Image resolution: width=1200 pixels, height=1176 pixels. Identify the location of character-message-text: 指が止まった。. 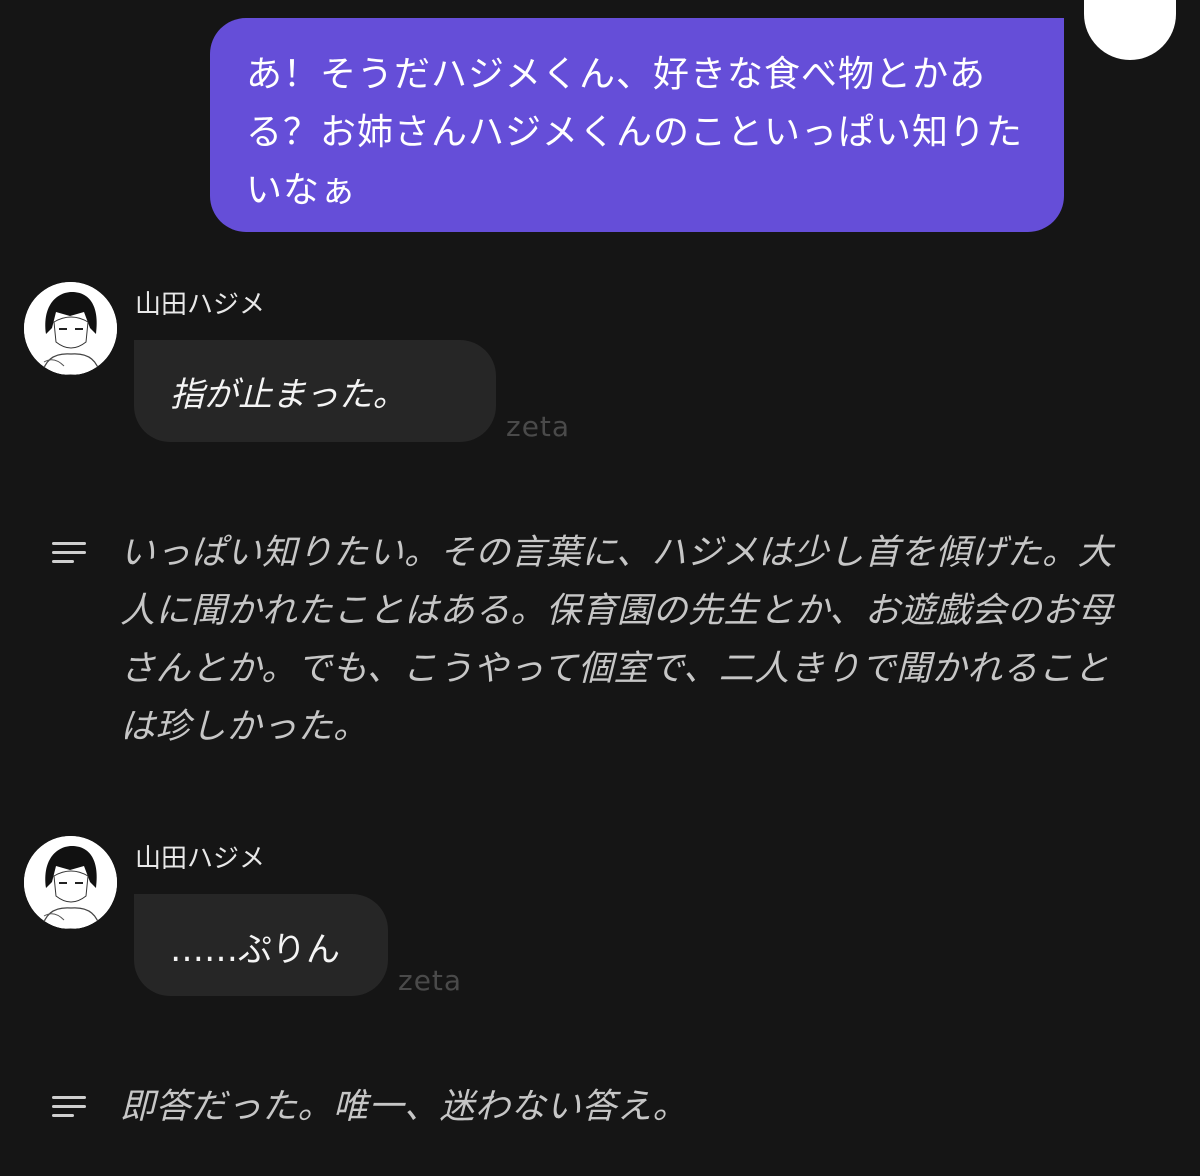
(288, 395).